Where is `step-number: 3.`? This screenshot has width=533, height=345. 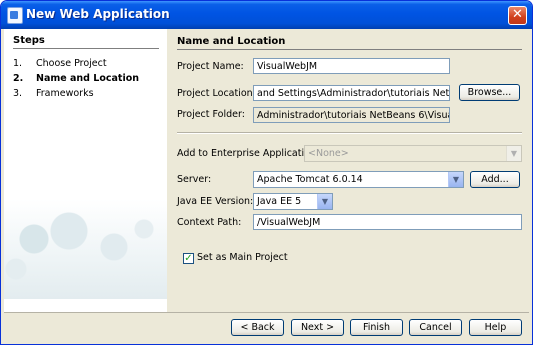
step-number: 3. is located at coordinates (18, 93).